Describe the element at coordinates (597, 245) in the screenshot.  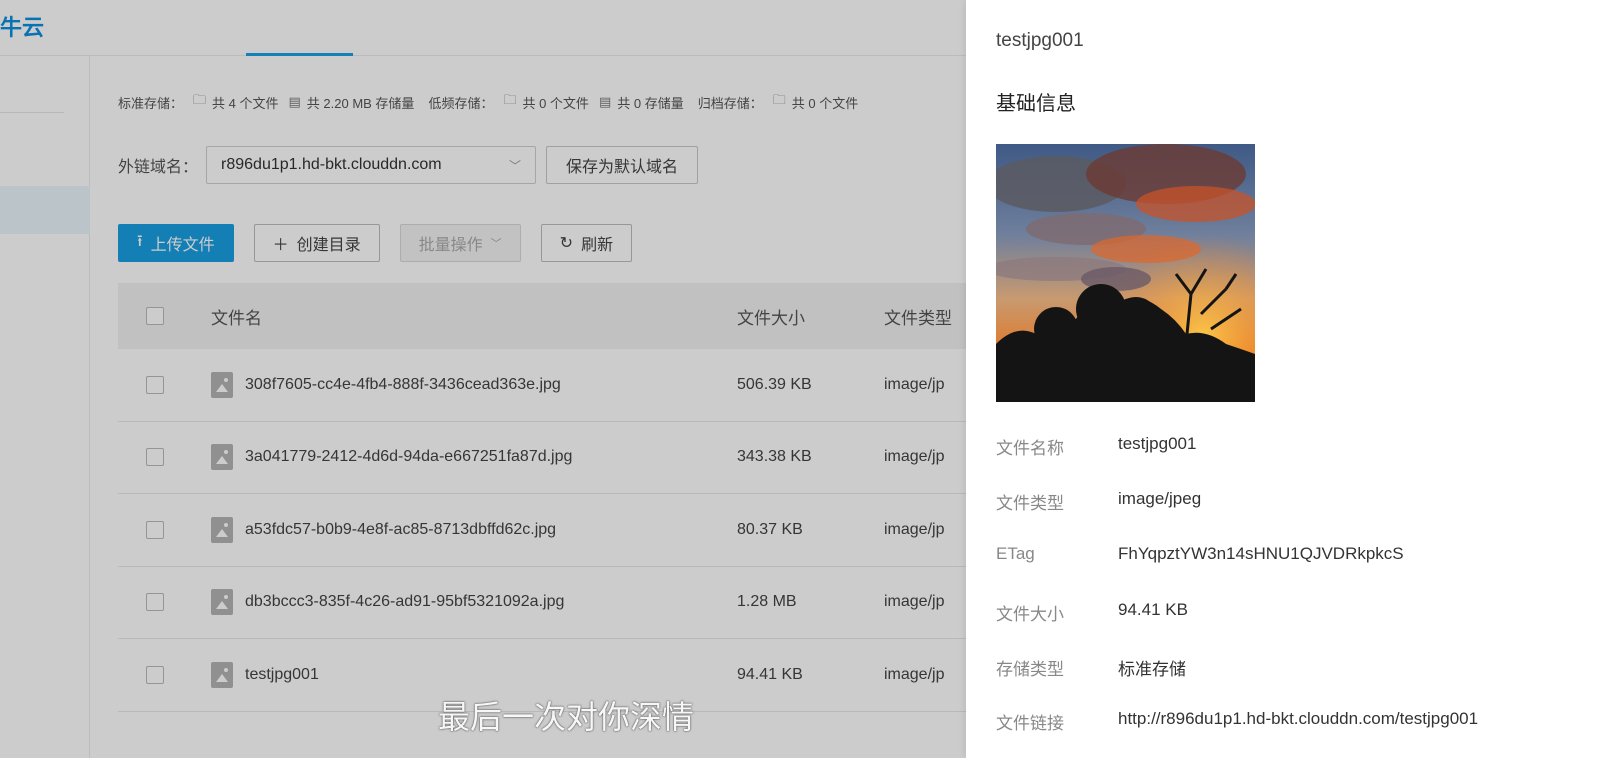
I see `refresh-label: 刷新` at that location.